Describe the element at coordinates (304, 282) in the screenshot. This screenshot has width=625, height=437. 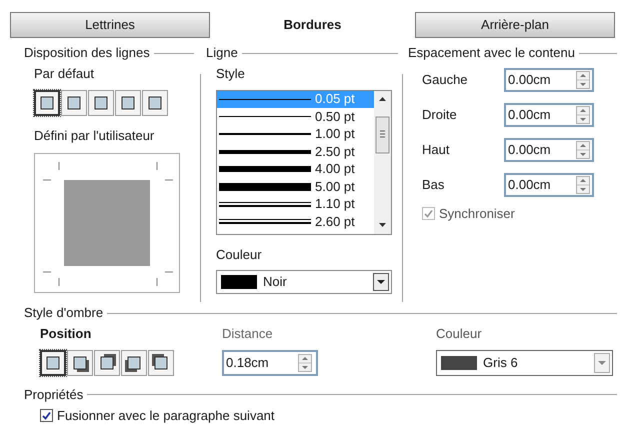
I see `color-dropdown: Noir` at that location.